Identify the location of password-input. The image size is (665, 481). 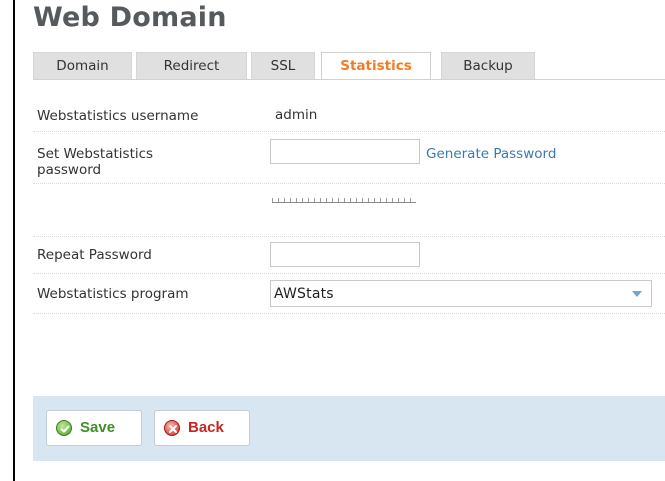
(345, 151).